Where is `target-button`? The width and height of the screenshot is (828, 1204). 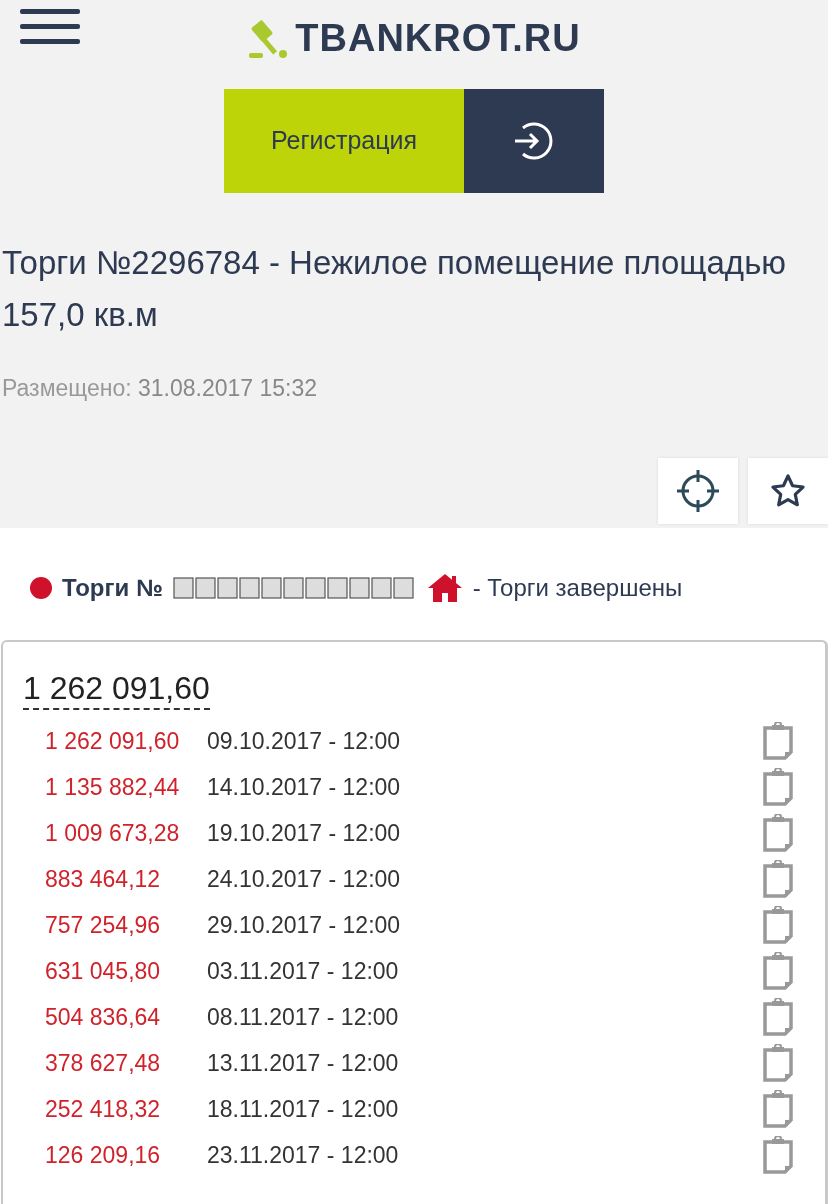
target-button is located at coordinates (698, 491).